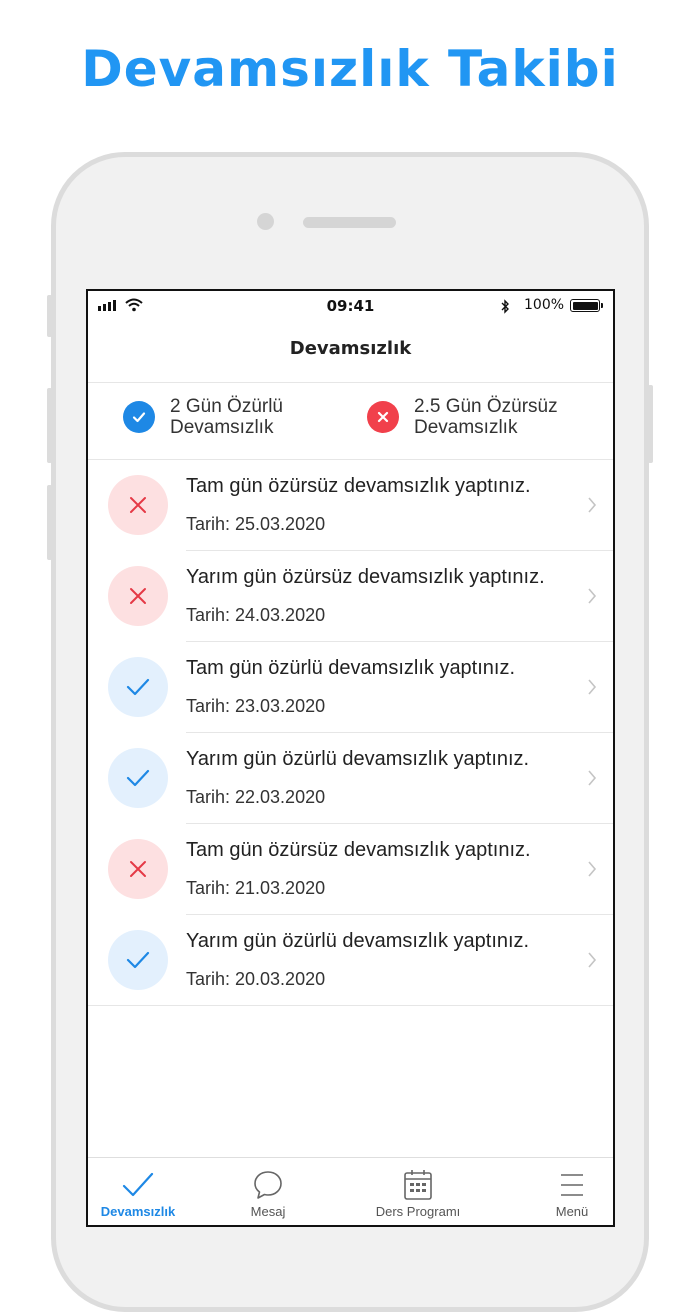 This screenshot has height=1312, width=700. What do you see at coordinates (418, 1185) in the screenshot?
I see `calendar-icon` at bounding box center [418, 1185].